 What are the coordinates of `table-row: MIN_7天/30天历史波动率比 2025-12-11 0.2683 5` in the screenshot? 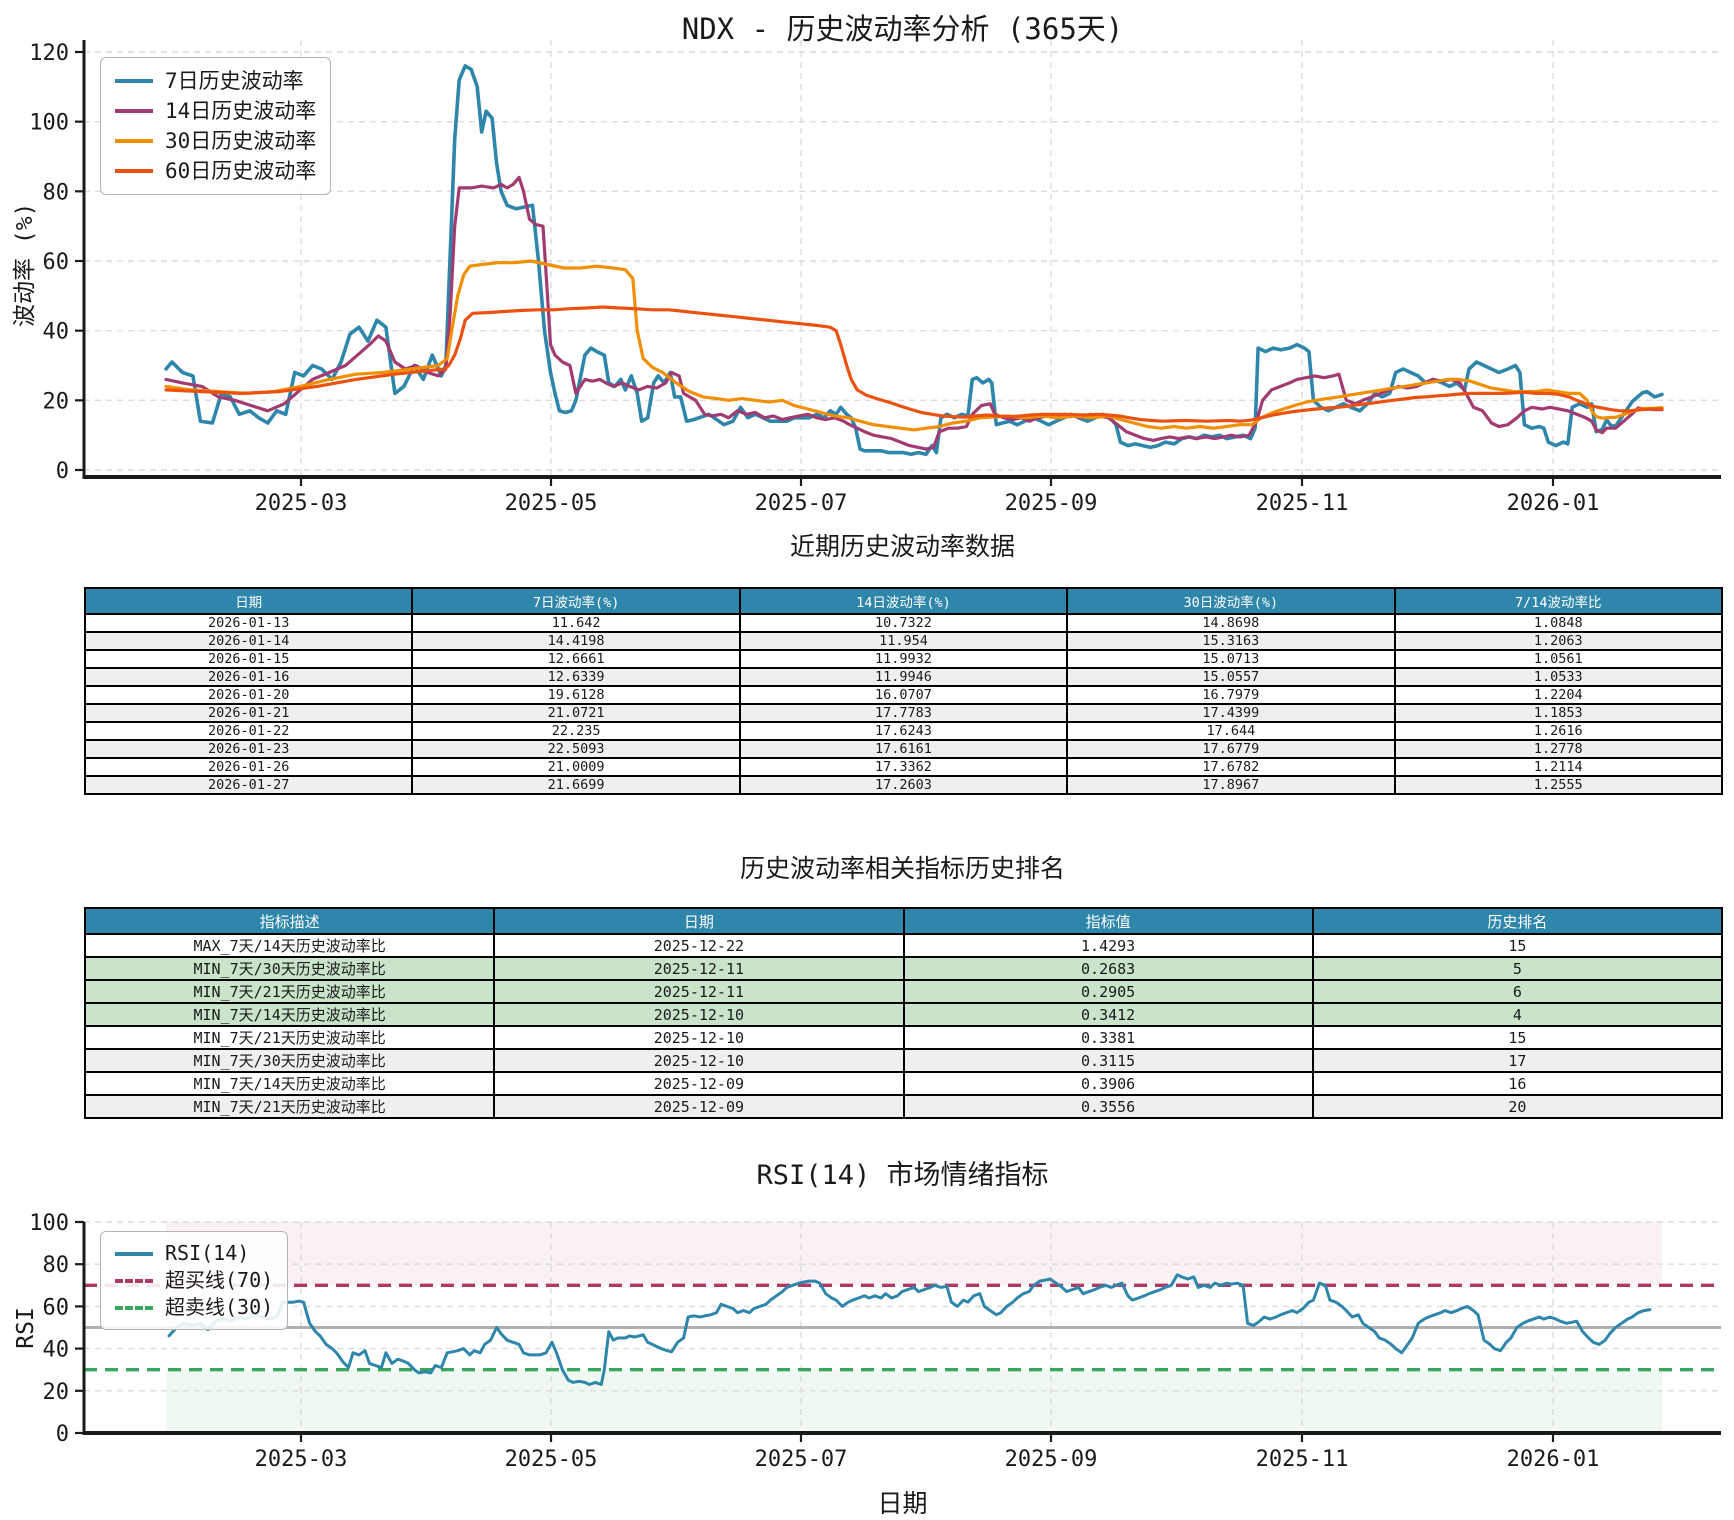 It's located at (903, 968).